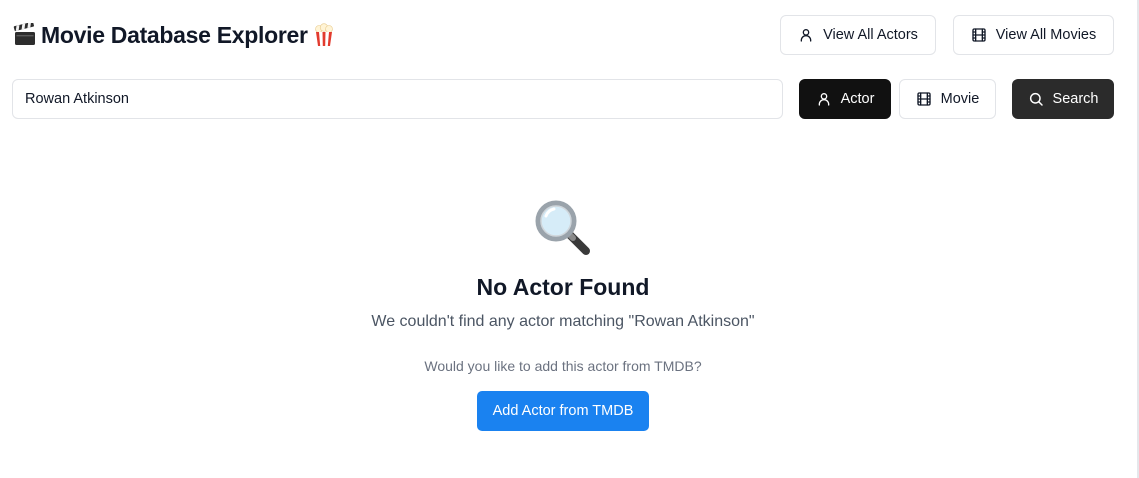 This screenshot has height=478, width=1139. What do you see at coordinates (1075, 99) in the screenshot?
I see `search-button-label: Search` at bounding box center [1075, 99].